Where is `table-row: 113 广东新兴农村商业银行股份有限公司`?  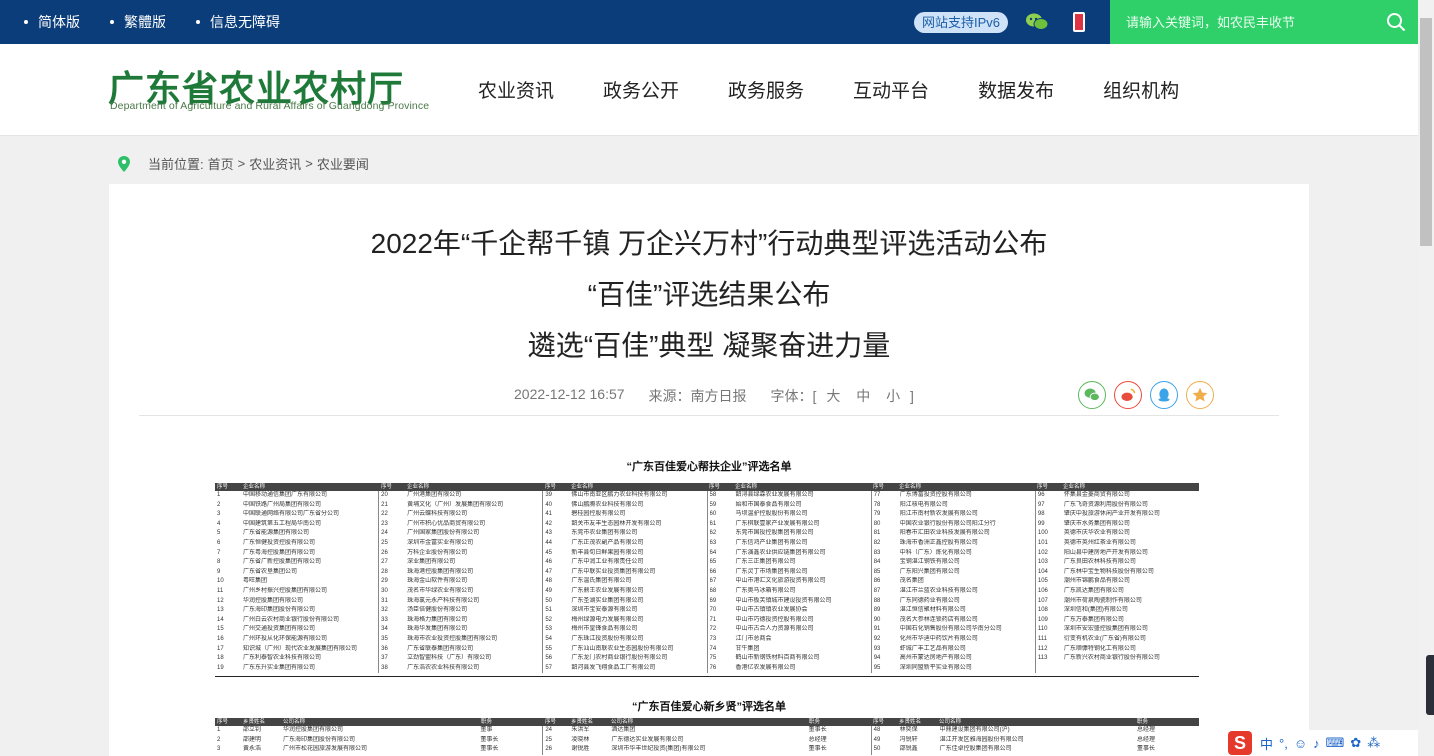 table-row: 113 广东新兴农村商业银行股份有限公司 is located at coordinates (1098, 658).